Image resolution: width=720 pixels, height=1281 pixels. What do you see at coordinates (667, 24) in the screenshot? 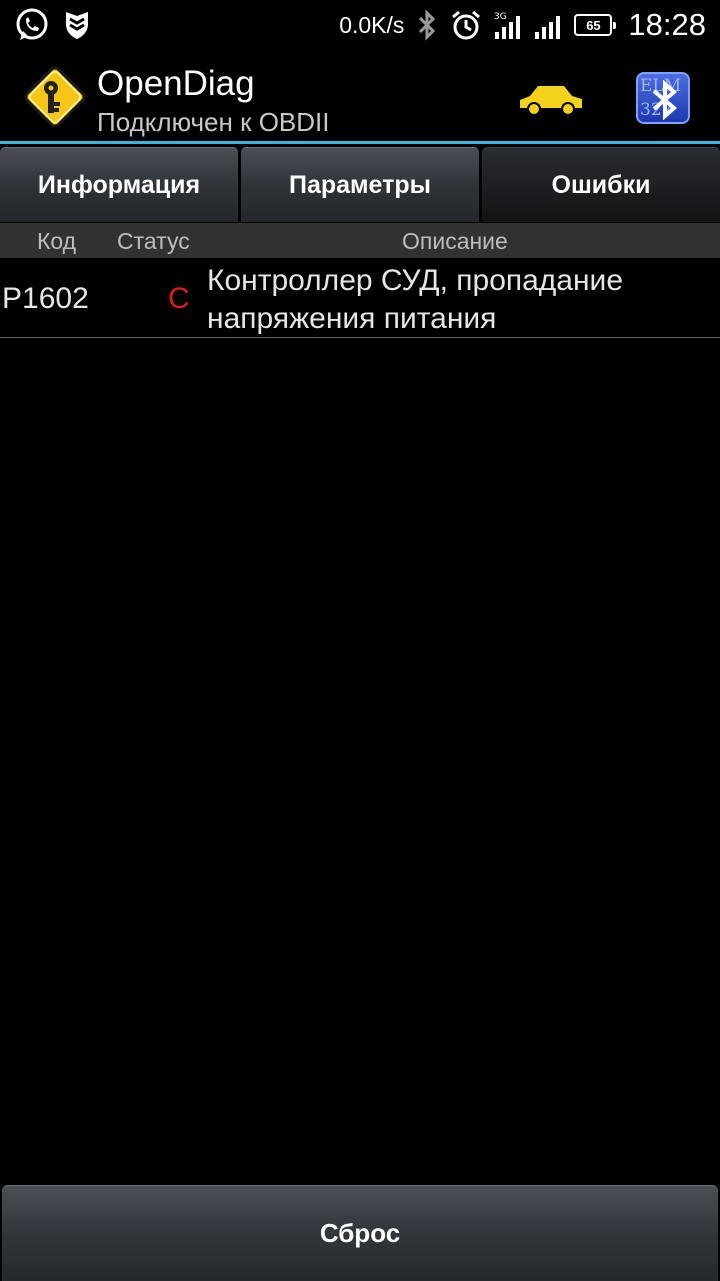
I see `clock: 18:28` at bounding box center [667, 24].